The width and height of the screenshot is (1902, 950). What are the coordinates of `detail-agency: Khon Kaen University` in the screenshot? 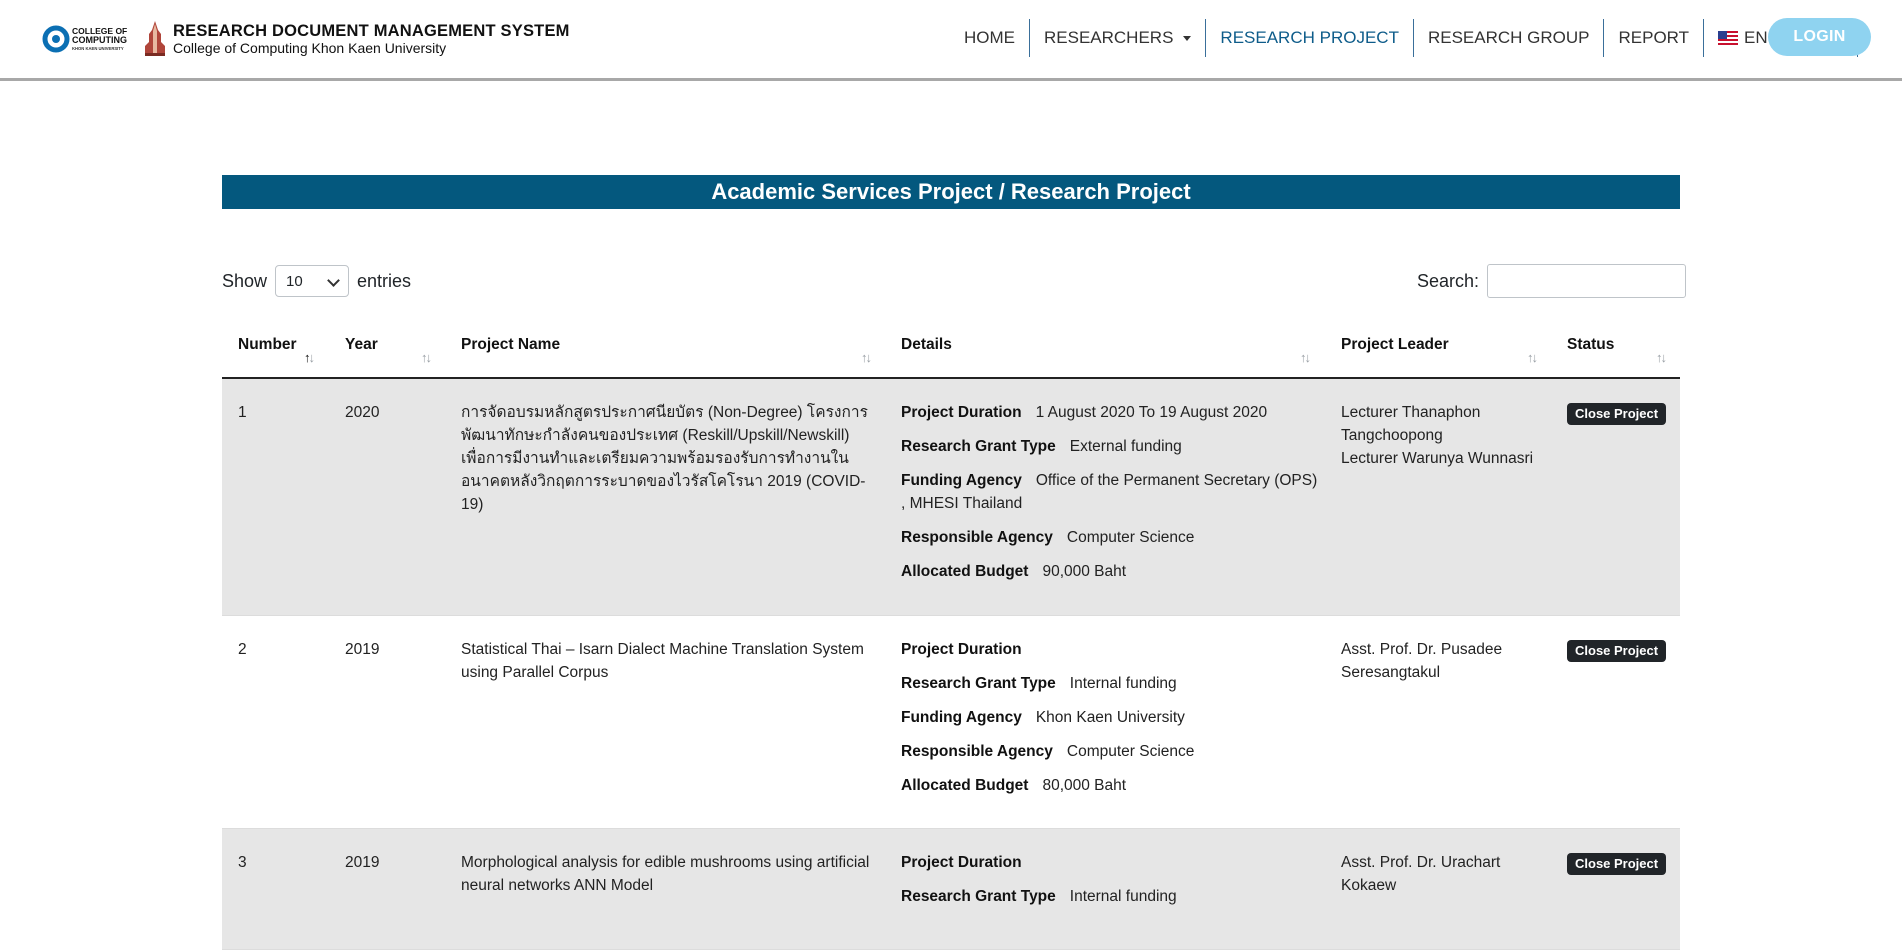 It's located at (1110, 717).